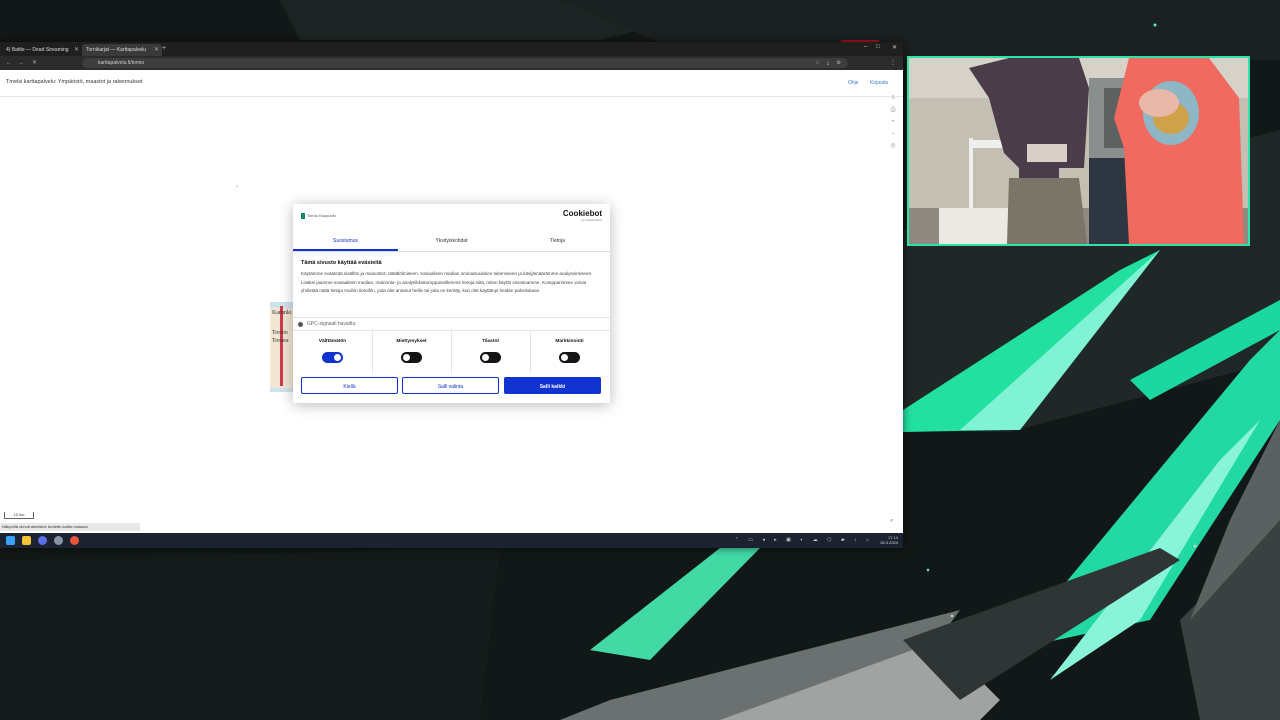  Describe the element at coordinates (893, 110) in the screenshot. I see `print-icon: ⎙` at that location.